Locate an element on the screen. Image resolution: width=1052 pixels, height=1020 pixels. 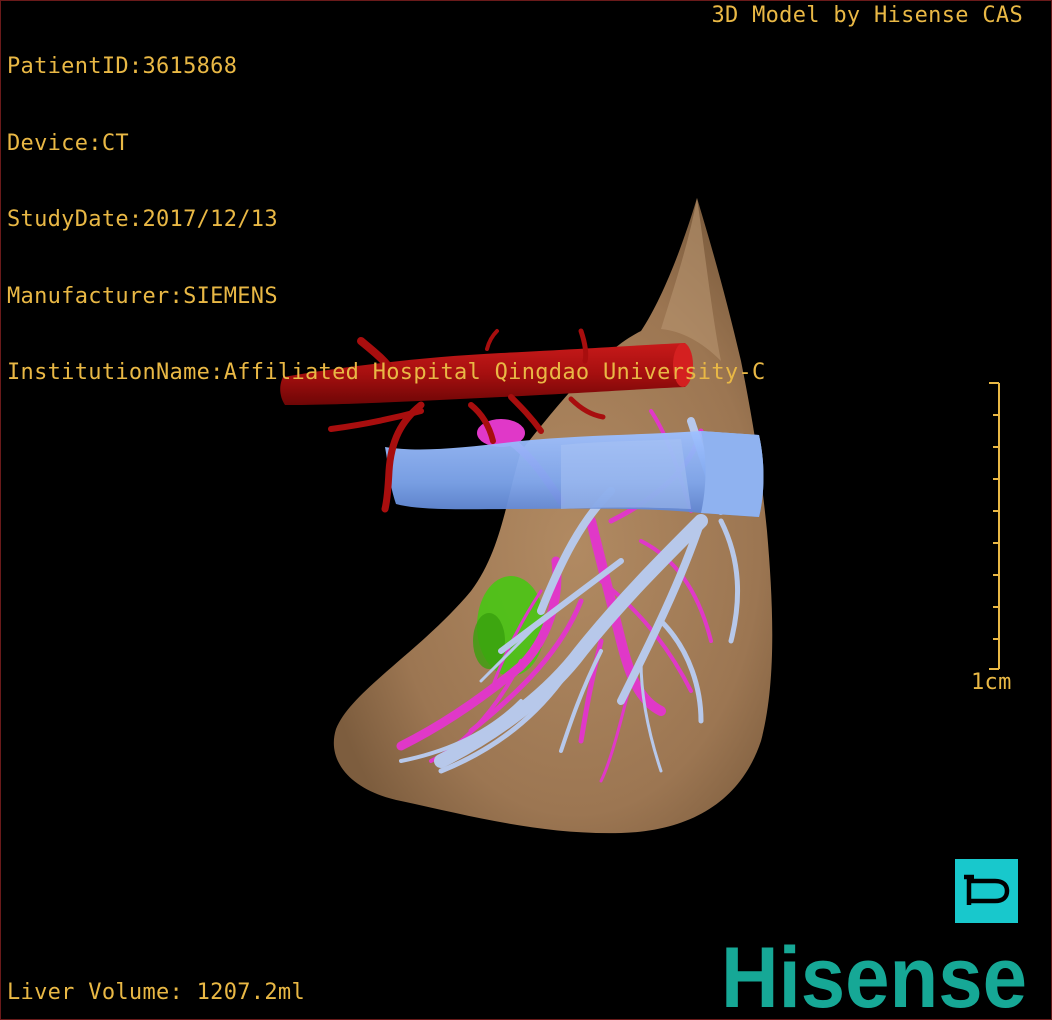
scale-bar-label: 1cm is located at coordinates (991, 682).